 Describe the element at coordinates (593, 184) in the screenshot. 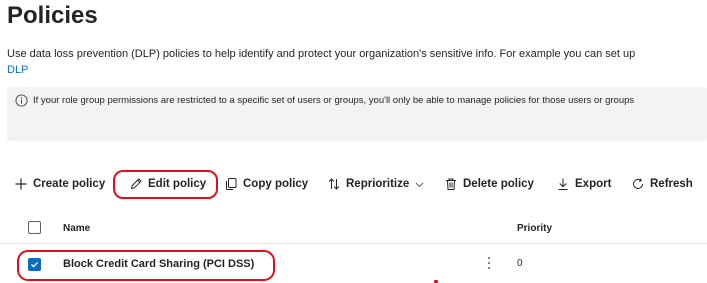

I see `export-label: Export` at that location.